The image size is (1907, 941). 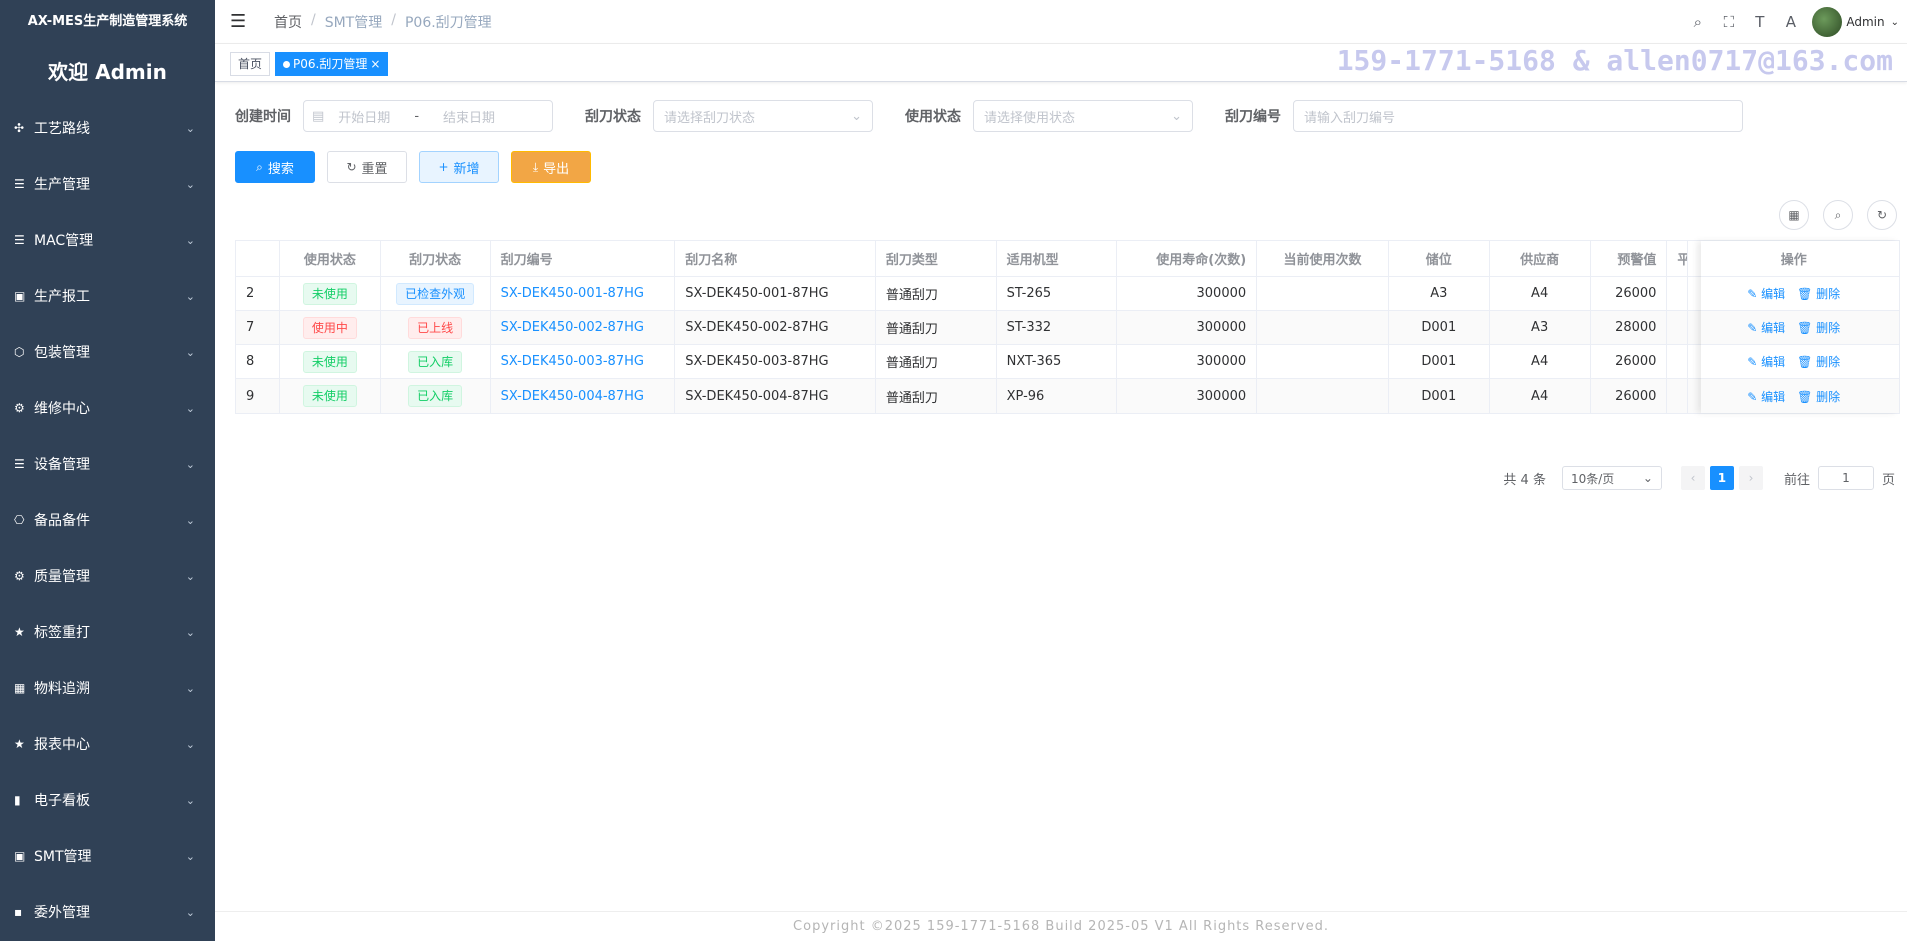 I want to click on list-icon: ☰, so click(x=19, y=184).